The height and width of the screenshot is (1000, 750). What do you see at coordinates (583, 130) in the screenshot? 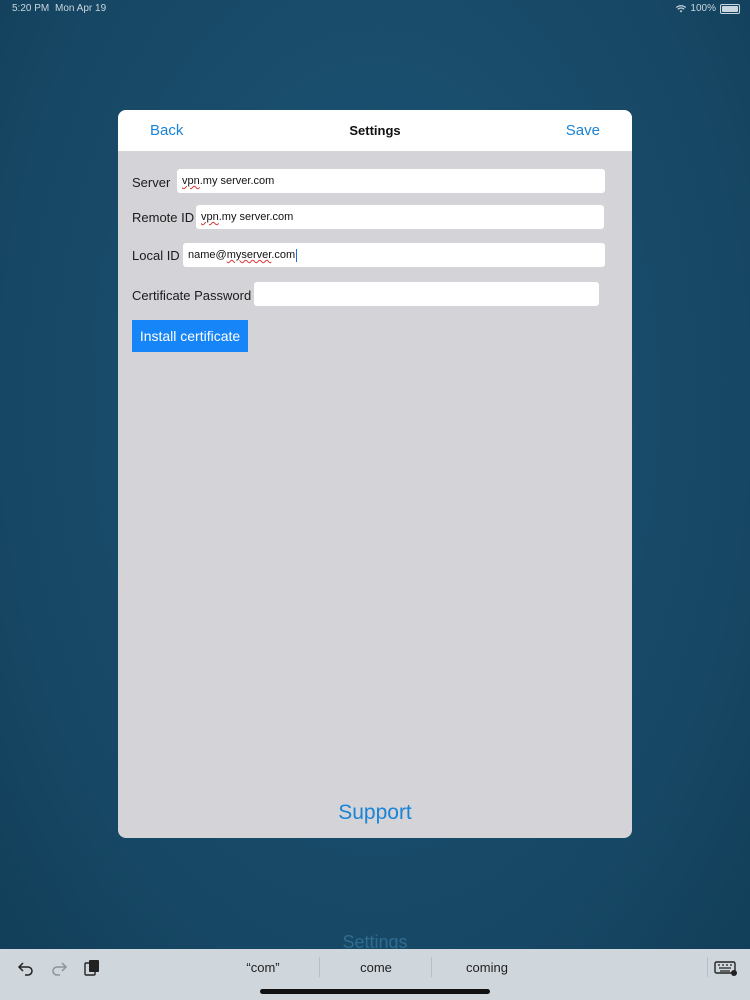
I see `save-button: Save` at bounding box center [583, 130].